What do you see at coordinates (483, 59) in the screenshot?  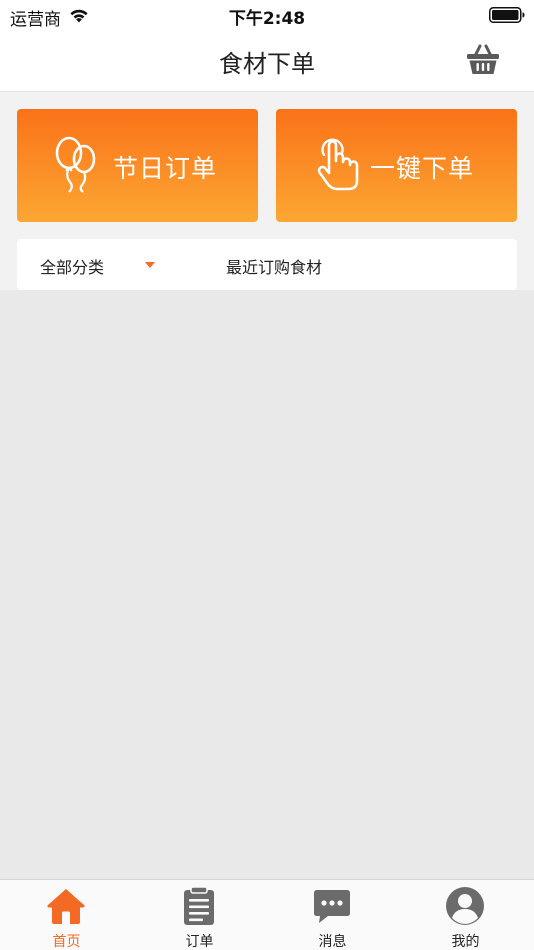 I see `basket-icon` at bounding box center [483, 59].